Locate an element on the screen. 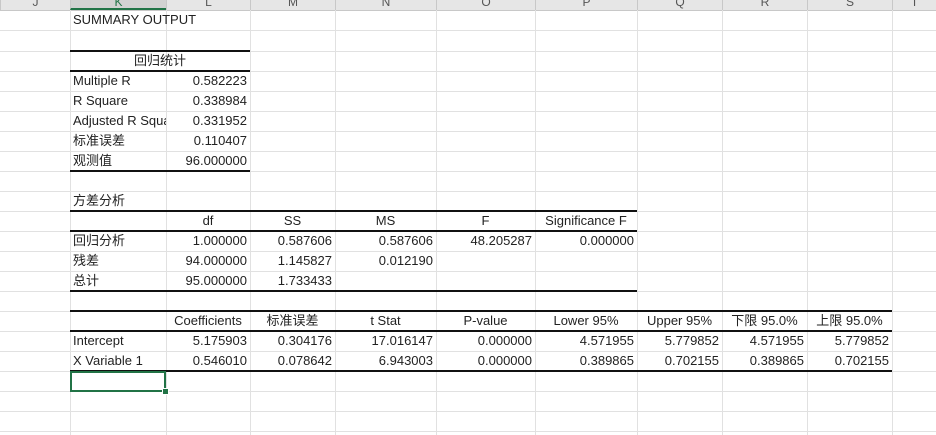 Image resolution: width=936 pixels, height=435 pixels. regression-stat-value: 0.331952 is located at coordinates (219, 120).